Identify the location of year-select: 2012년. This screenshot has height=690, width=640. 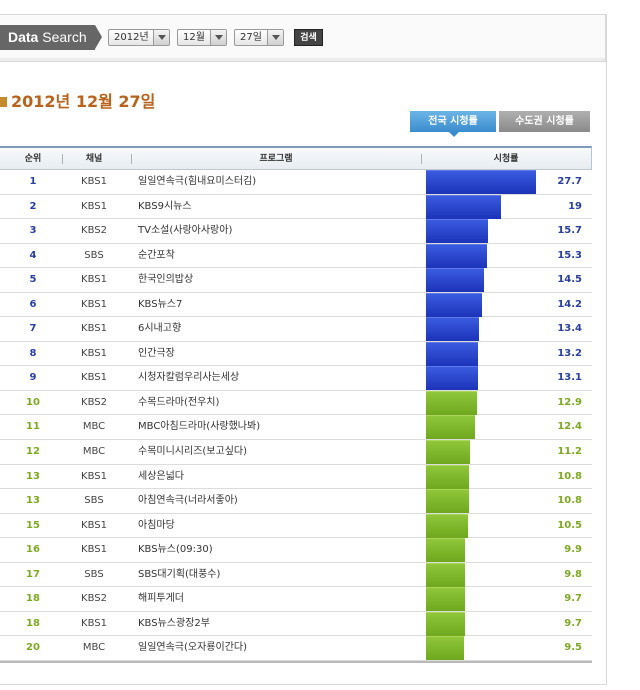
(139, 37).